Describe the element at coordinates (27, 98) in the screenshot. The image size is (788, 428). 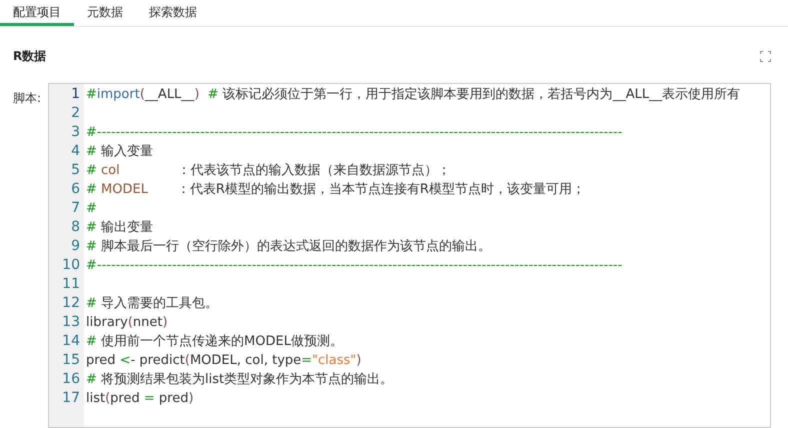
I see `script-label: 脚本:` at that location.